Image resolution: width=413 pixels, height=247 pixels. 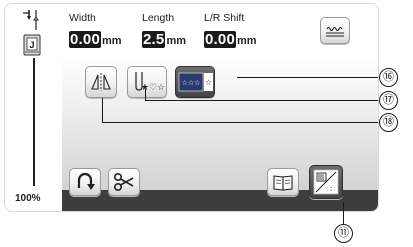 I want to click on scissors-icon, so click(x=124, y=182).